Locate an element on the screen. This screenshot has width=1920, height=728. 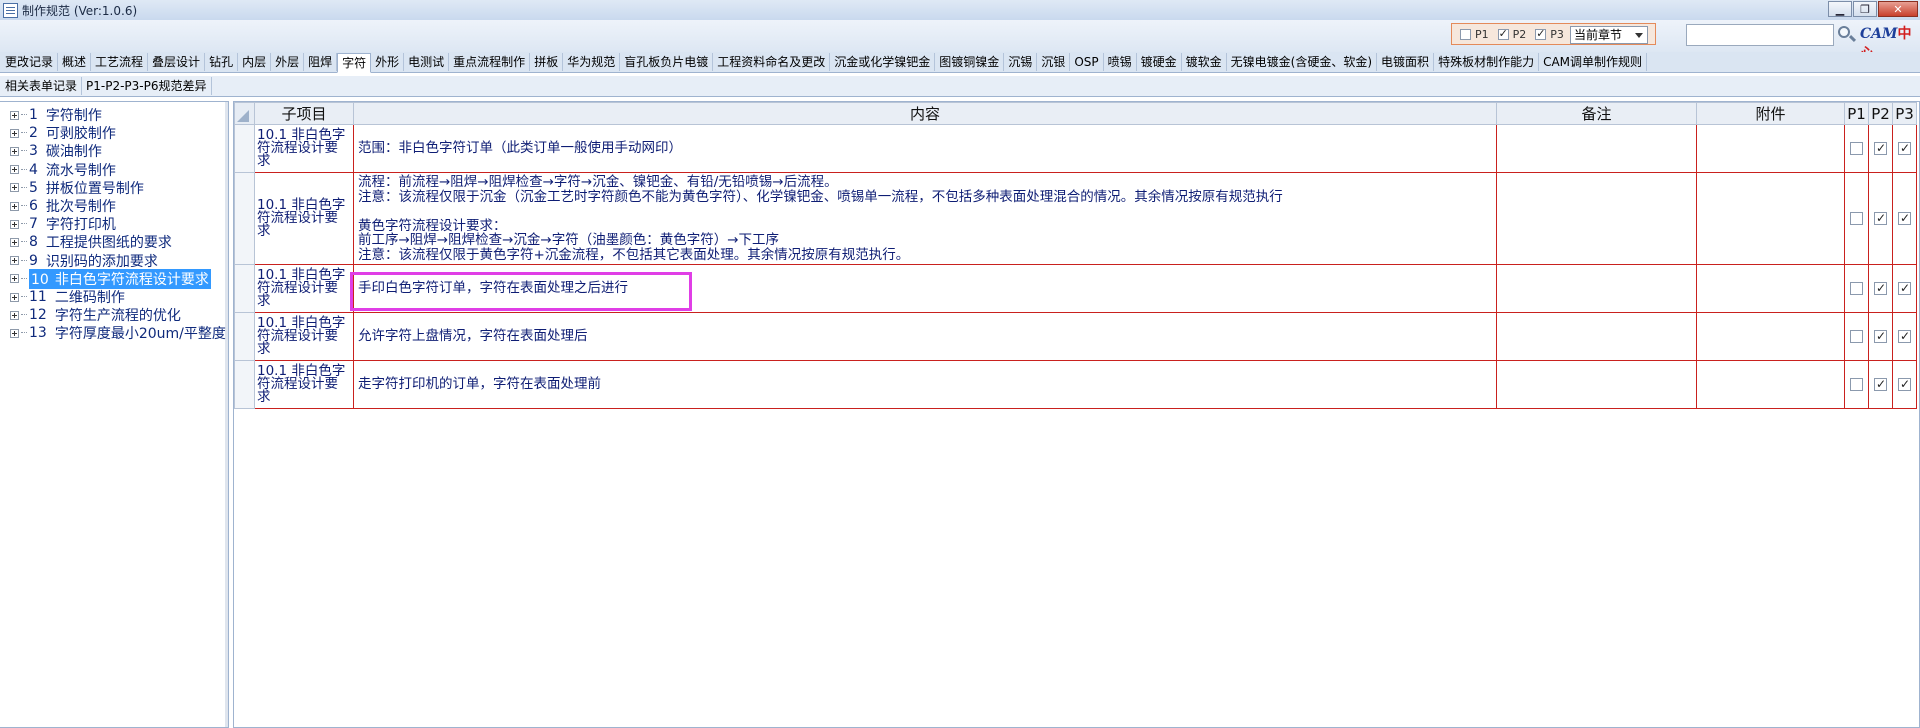
tree-item-3: 3 碳油制作 is located at coordinates (57, 151).